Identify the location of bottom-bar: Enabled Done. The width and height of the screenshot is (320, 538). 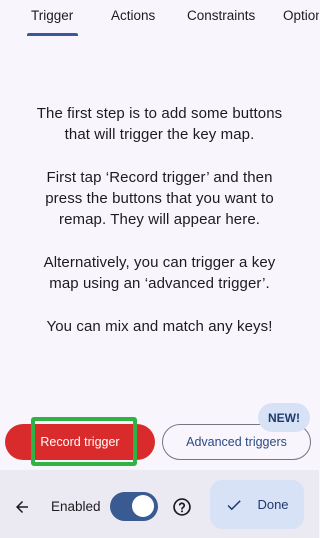
(159, 504).